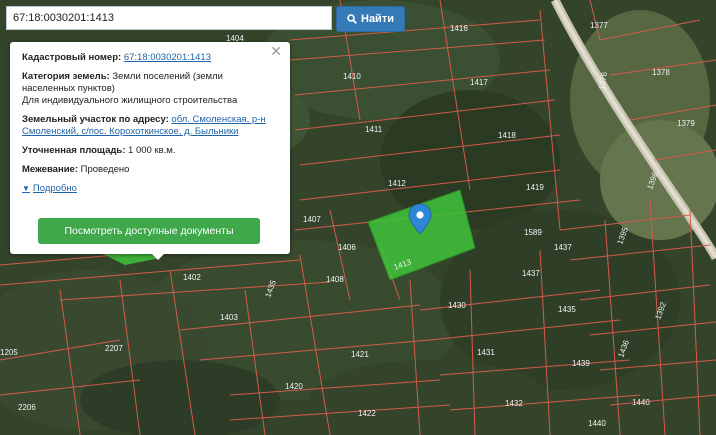 This screenshot has width=716, height=435. I want to click on survey-value: Проведено, so click(105, 169).